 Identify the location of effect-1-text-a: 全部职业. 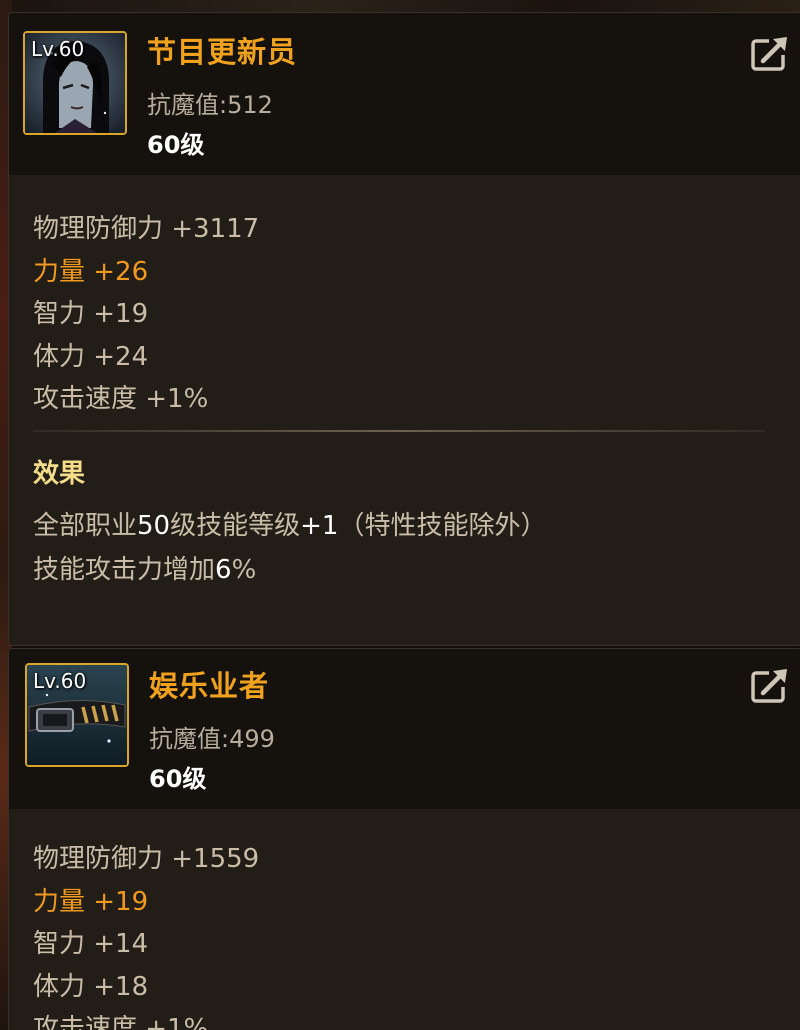
(85, 526).